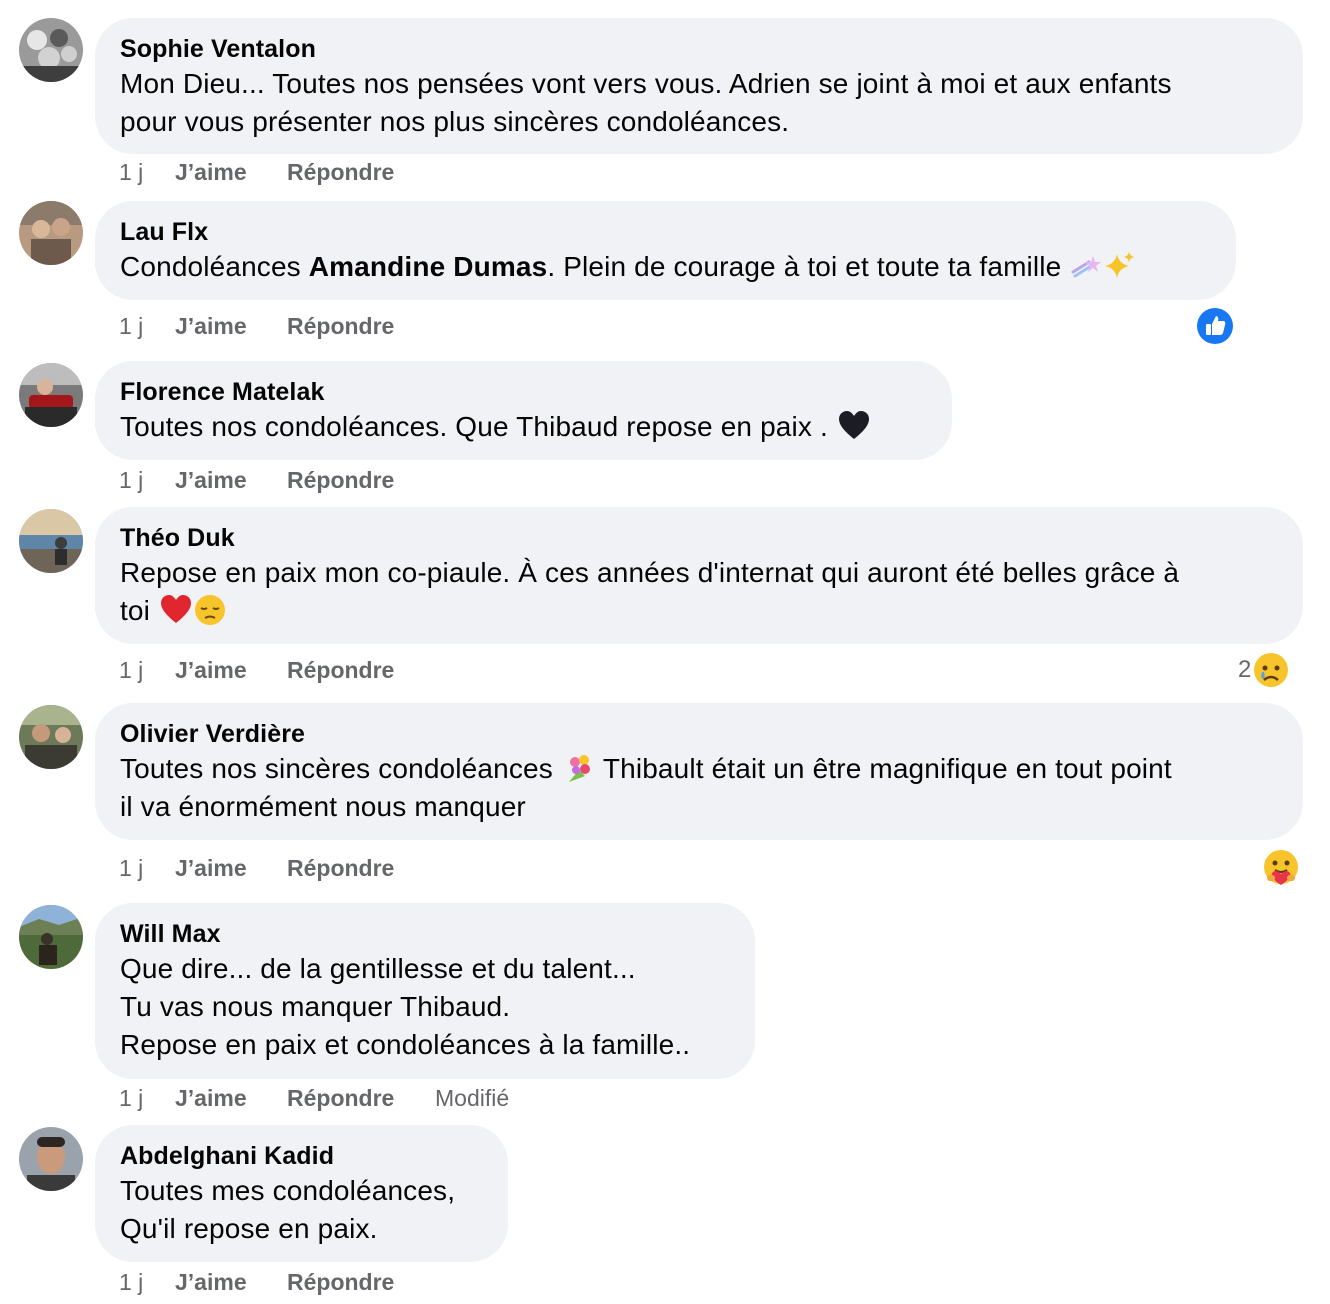  Describe the element at coordinates (428, 266) in the screenshot. I see `mention-link: Amandine Dumas` at that location.